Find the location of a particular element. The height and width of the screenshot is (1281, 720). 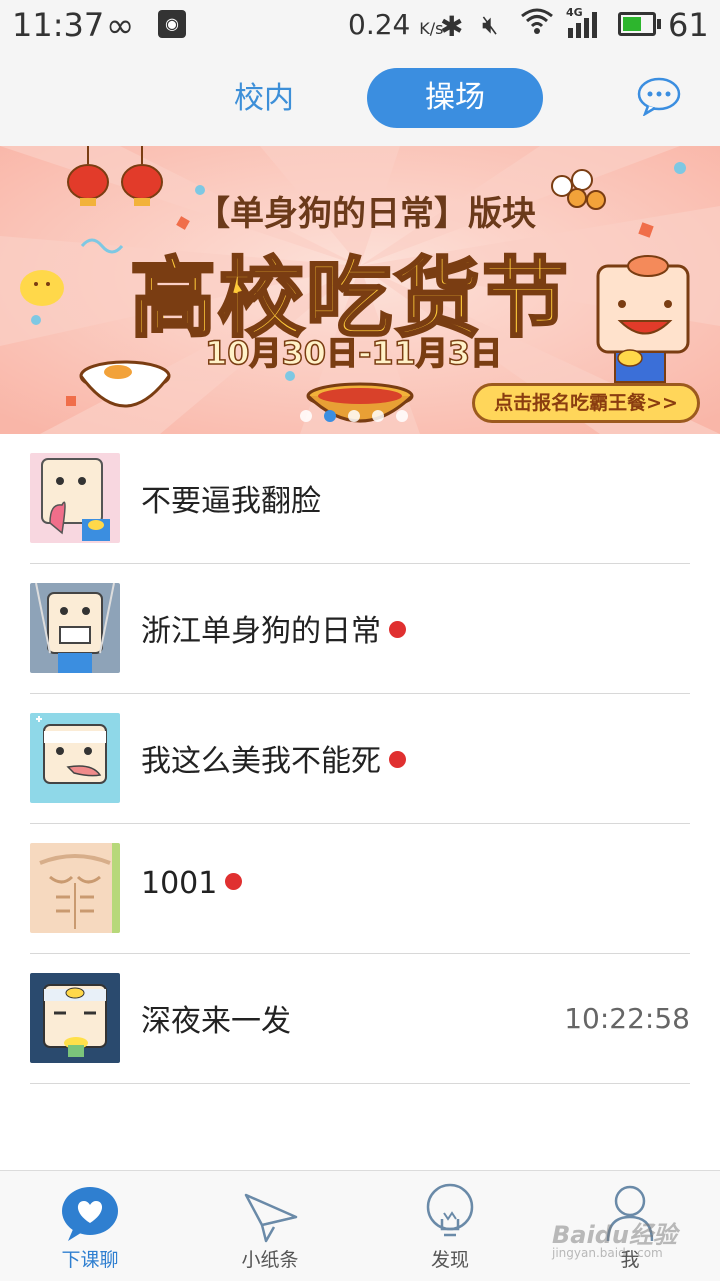

divider is located at coordinates (360, 1083).